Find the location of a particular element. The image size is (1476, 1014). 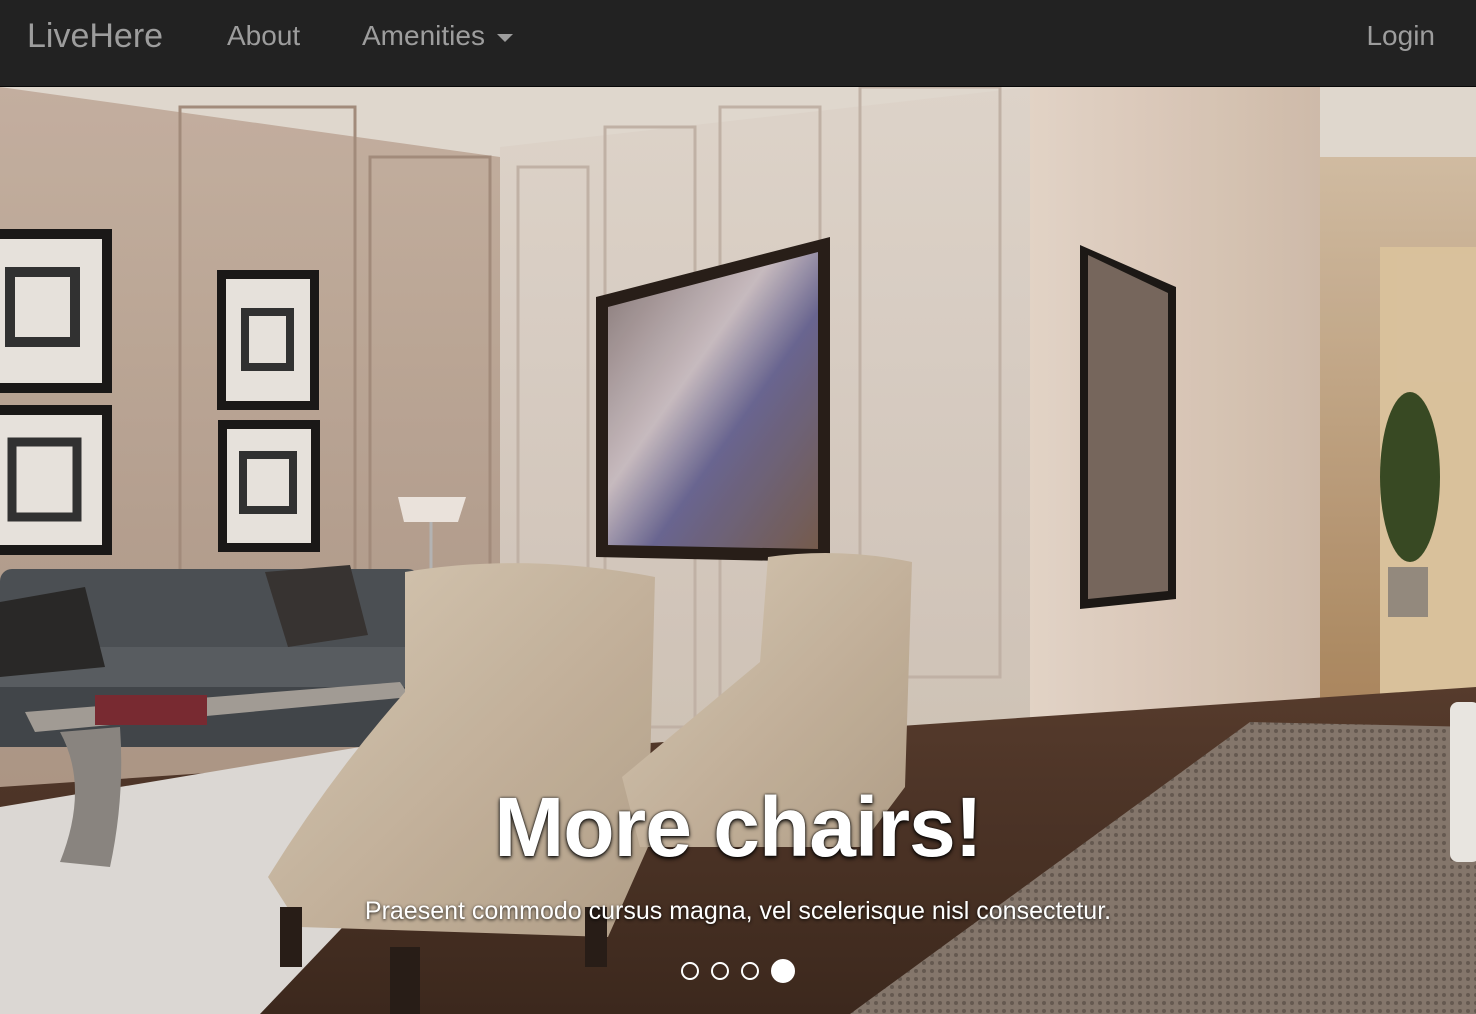

caret-down-icon is located at coordinates (504, 37).